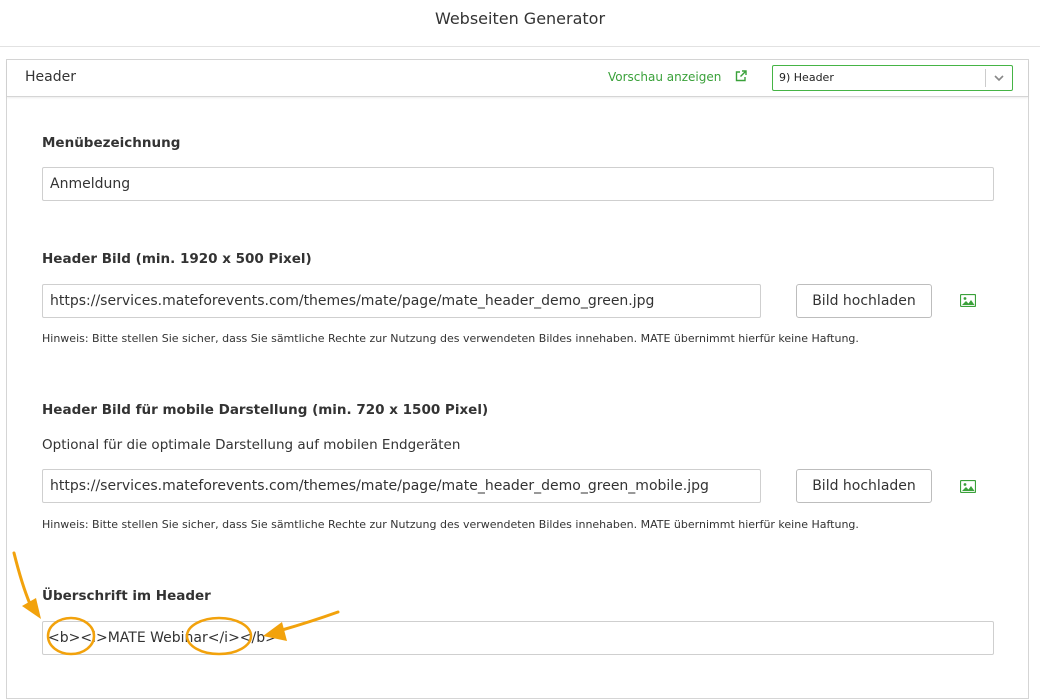 This screenshot has width=1040, height=699. Describe the element at coordinates (892, 78) in the screenshot. I see `page-select: 9) Header` at that location.